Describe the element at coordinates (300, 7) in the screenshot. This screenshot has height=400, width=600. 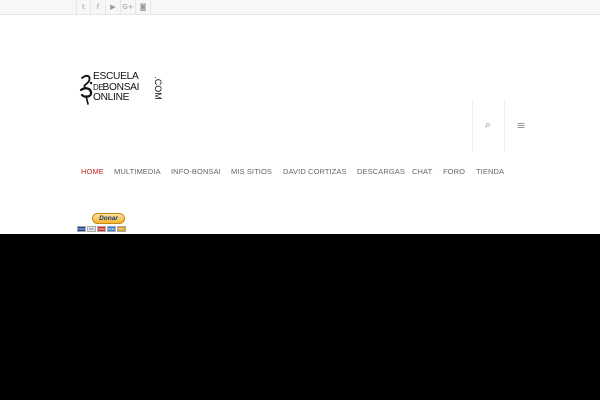
I see `top-bar: 𝕥 f ▶ G+ ◙` at that location.